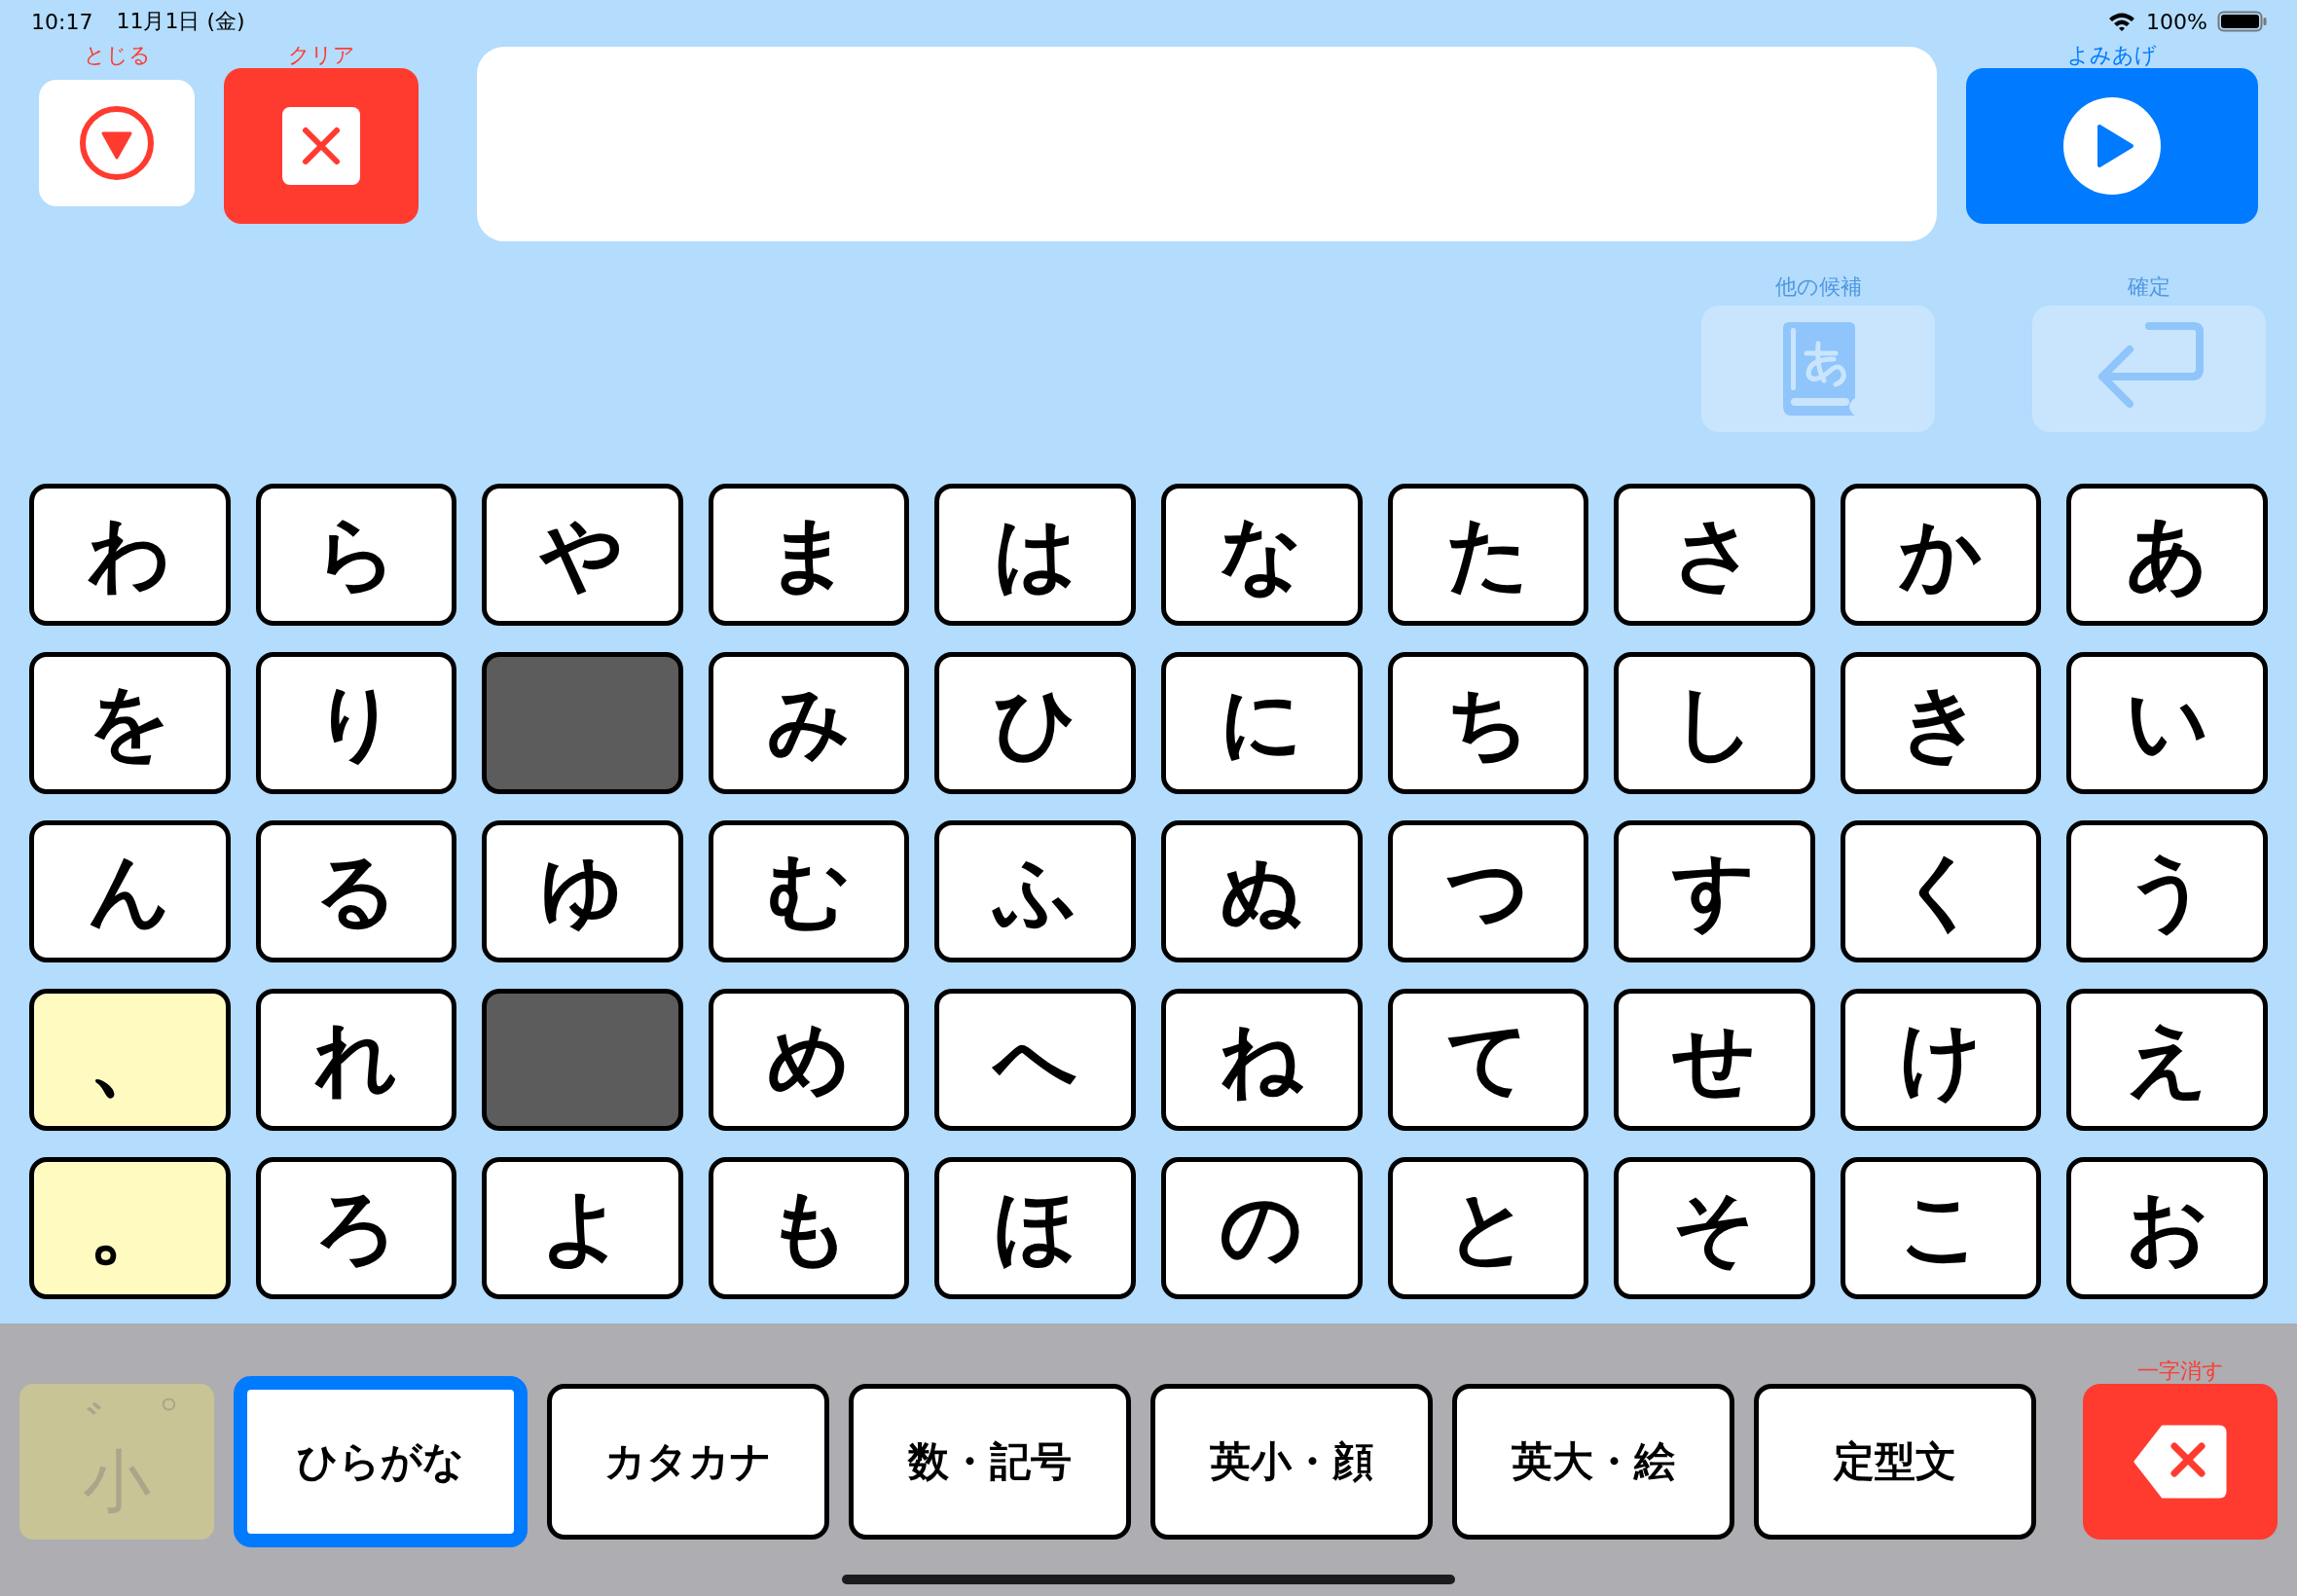 This screenshot has width=2297, height=1596. Describe the element at coordinates (180, 21) in the screenshot. I see `status-date: 11月1日 (金)` at that location.